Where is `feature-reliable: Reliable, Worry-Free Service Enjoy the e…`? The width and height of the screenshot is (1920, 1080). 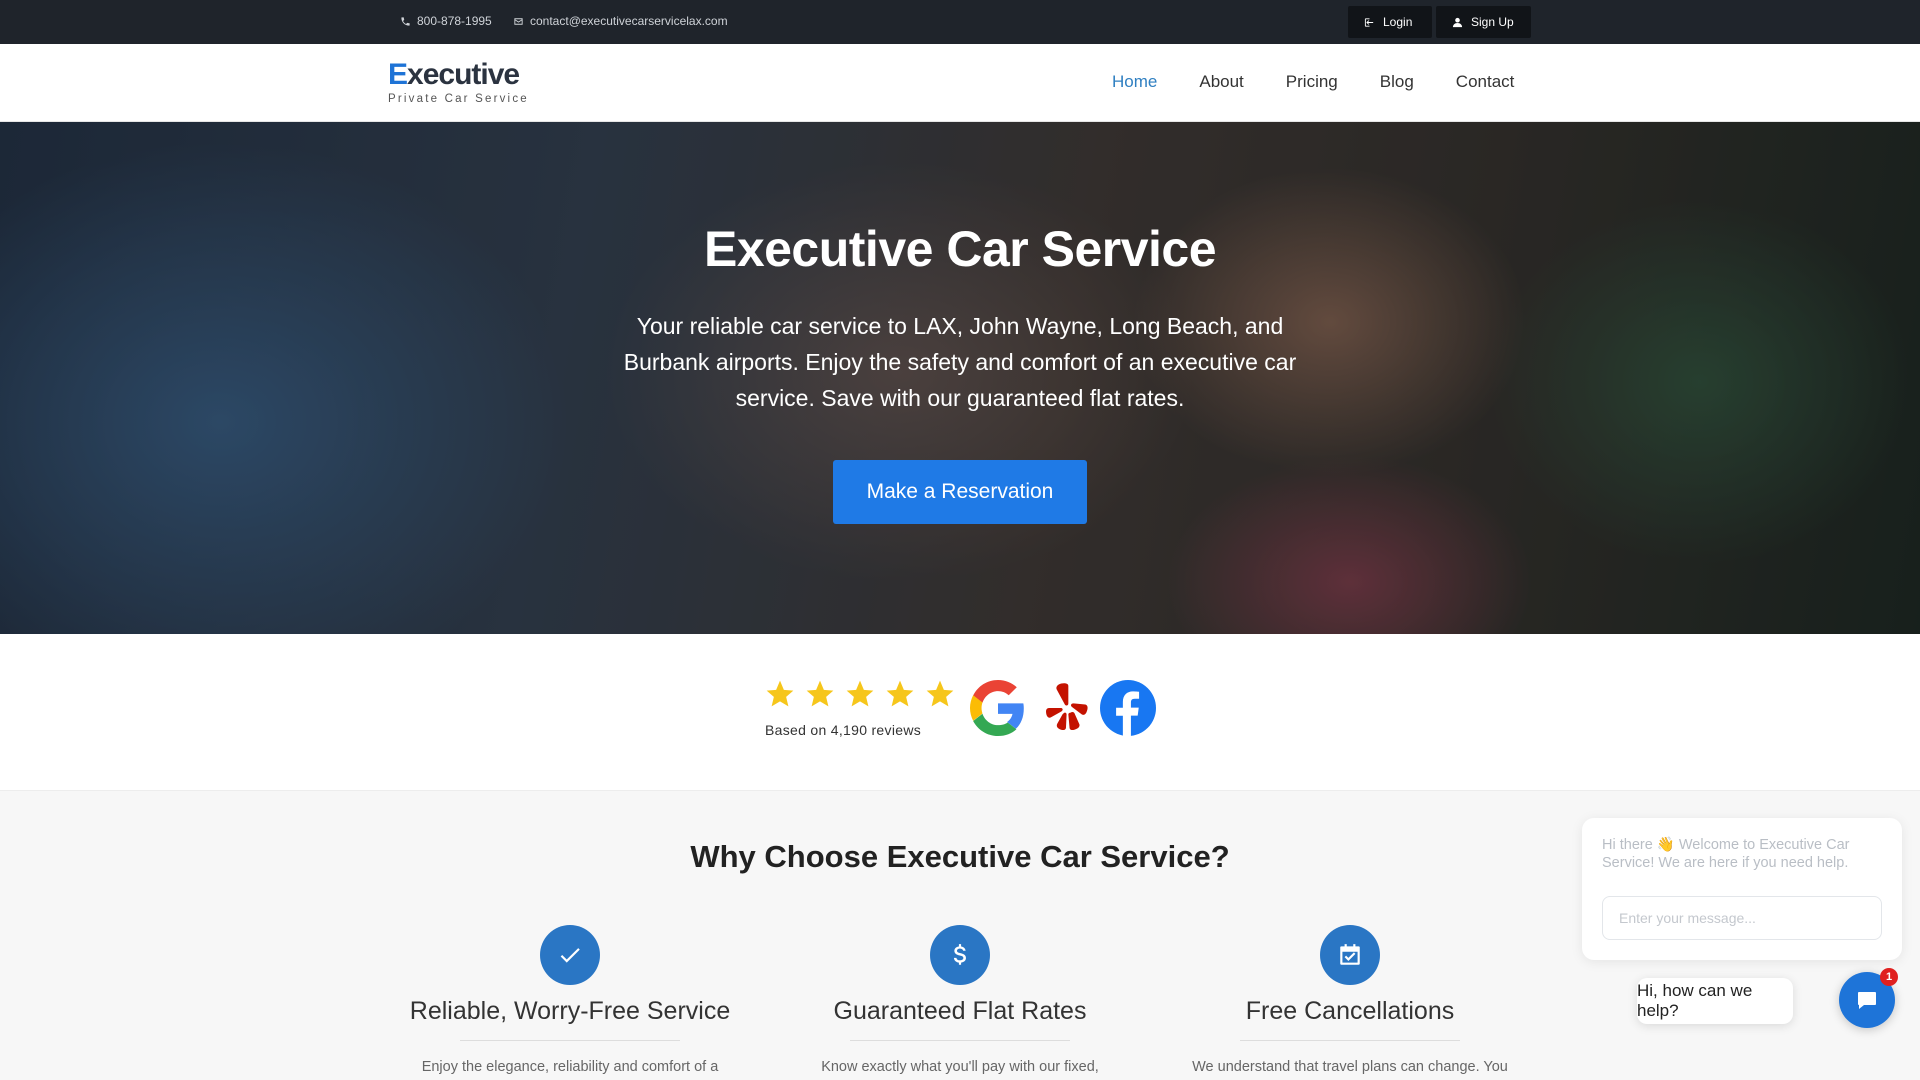 feature-reliable: Reliable, Worry-Free Service Enjoy the e… is located at coordinates (570, 1000).